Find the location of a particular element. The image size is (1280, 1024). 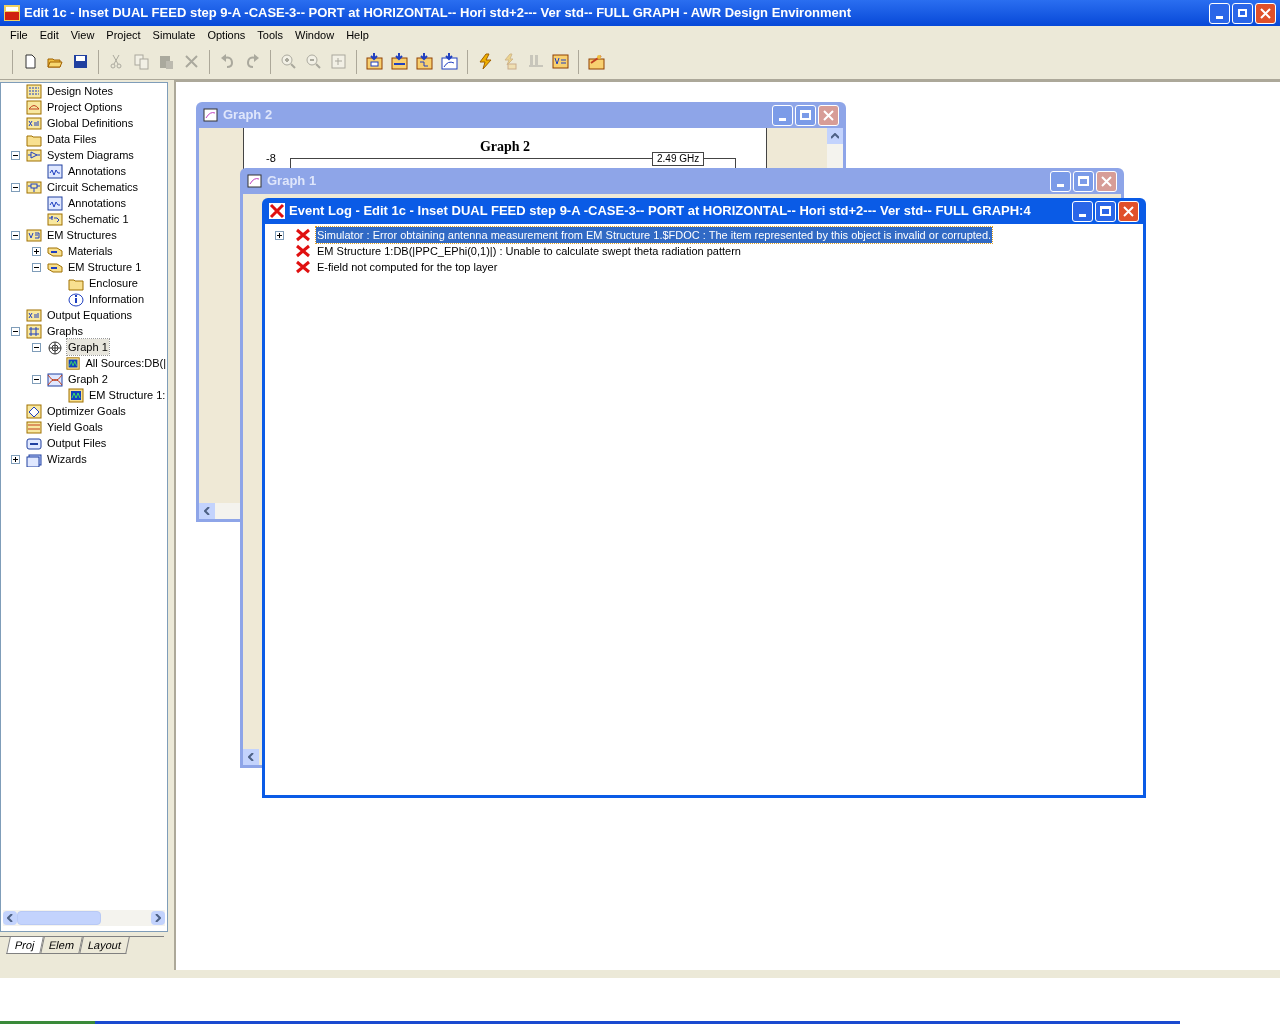

menu-item: Options is located at coordinates (226, 35).